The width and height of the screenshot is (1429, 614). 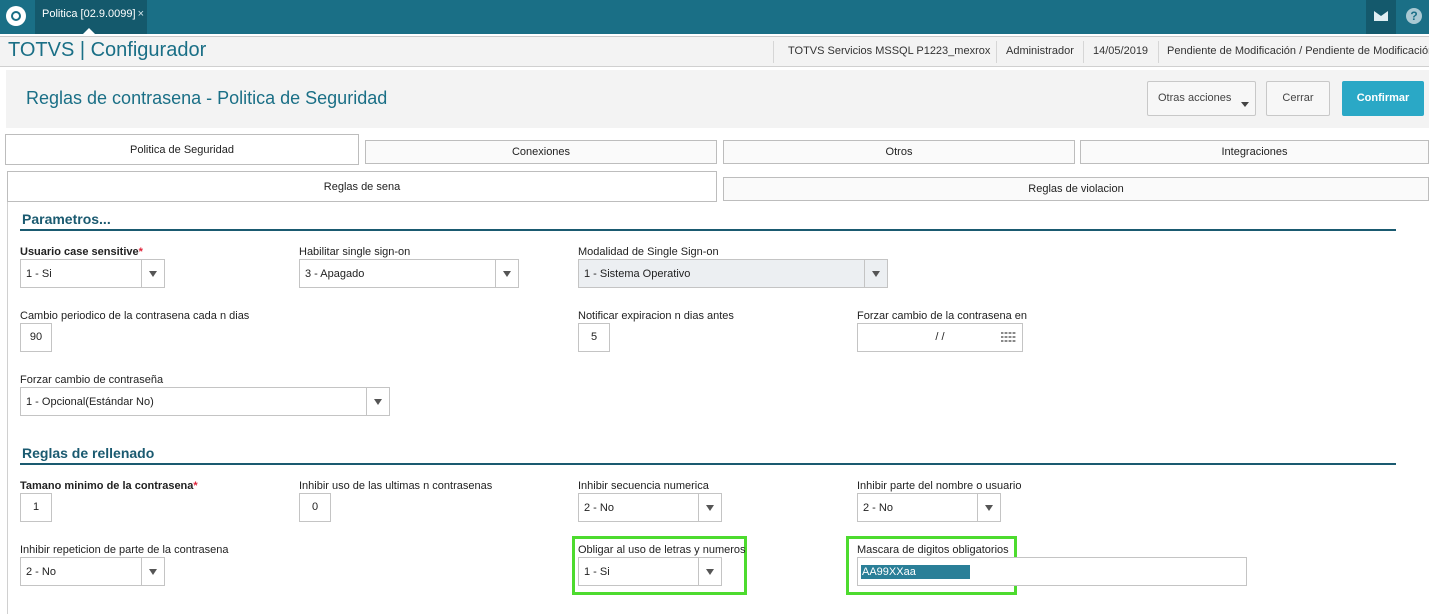 What do you see at coordinates (889, 51) in the screenshot?
I see `environment-info: TOTVS Servicios MSSQL P1223_mexrox` at bounding box center [889, 51].